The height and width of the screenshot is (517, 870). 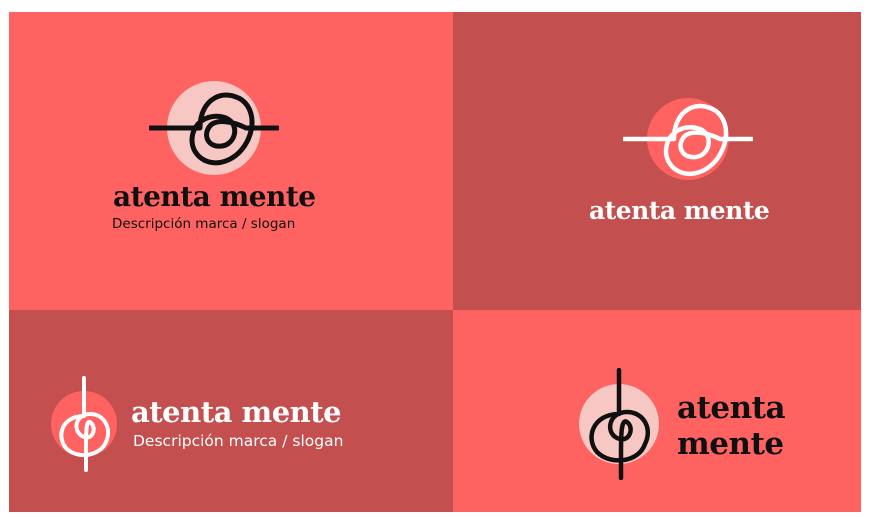 I want to click on brand-name-line-2: mente, so click(x=730, y=444).